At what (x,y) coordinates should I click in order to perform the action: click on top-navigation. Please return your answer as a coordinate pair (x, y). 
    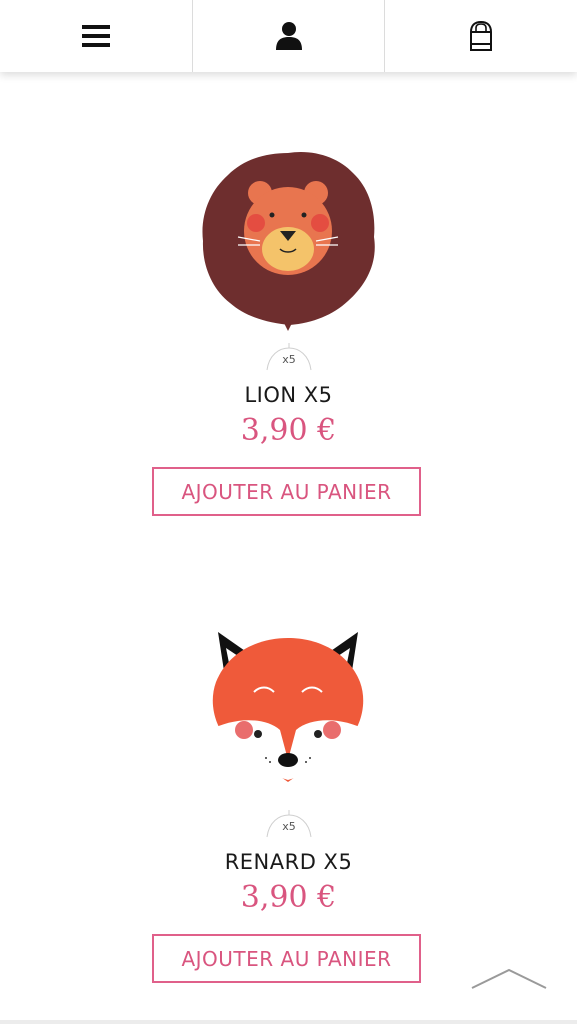
    Looking at the image, I should click on (288, 36).